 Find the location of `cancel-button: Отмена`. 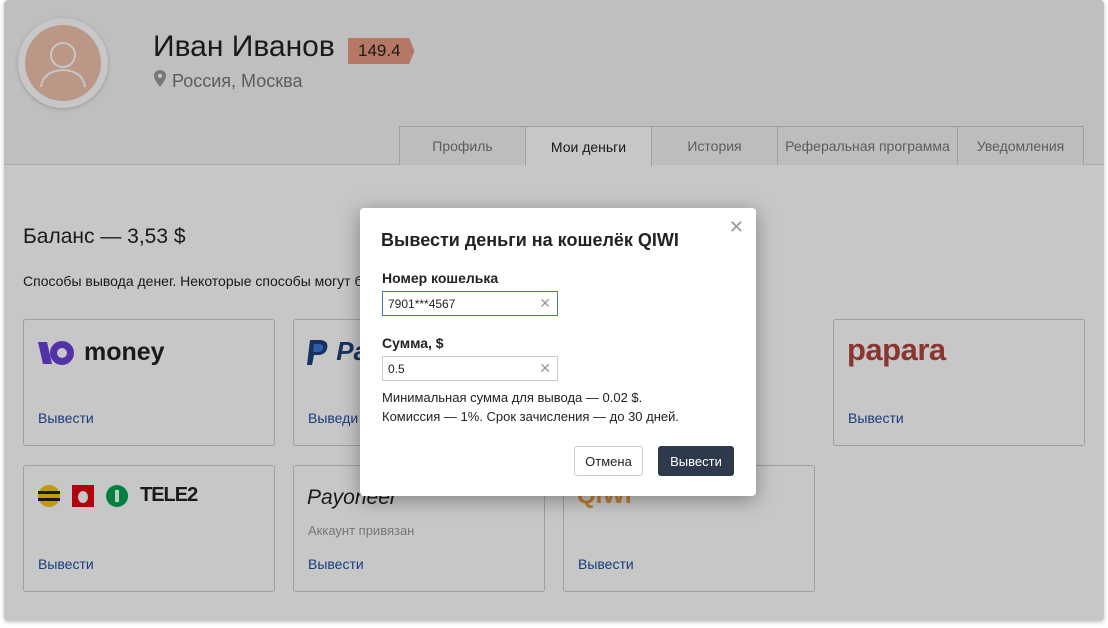

cancel-button: Отмена is located at coordinates (608, 461).